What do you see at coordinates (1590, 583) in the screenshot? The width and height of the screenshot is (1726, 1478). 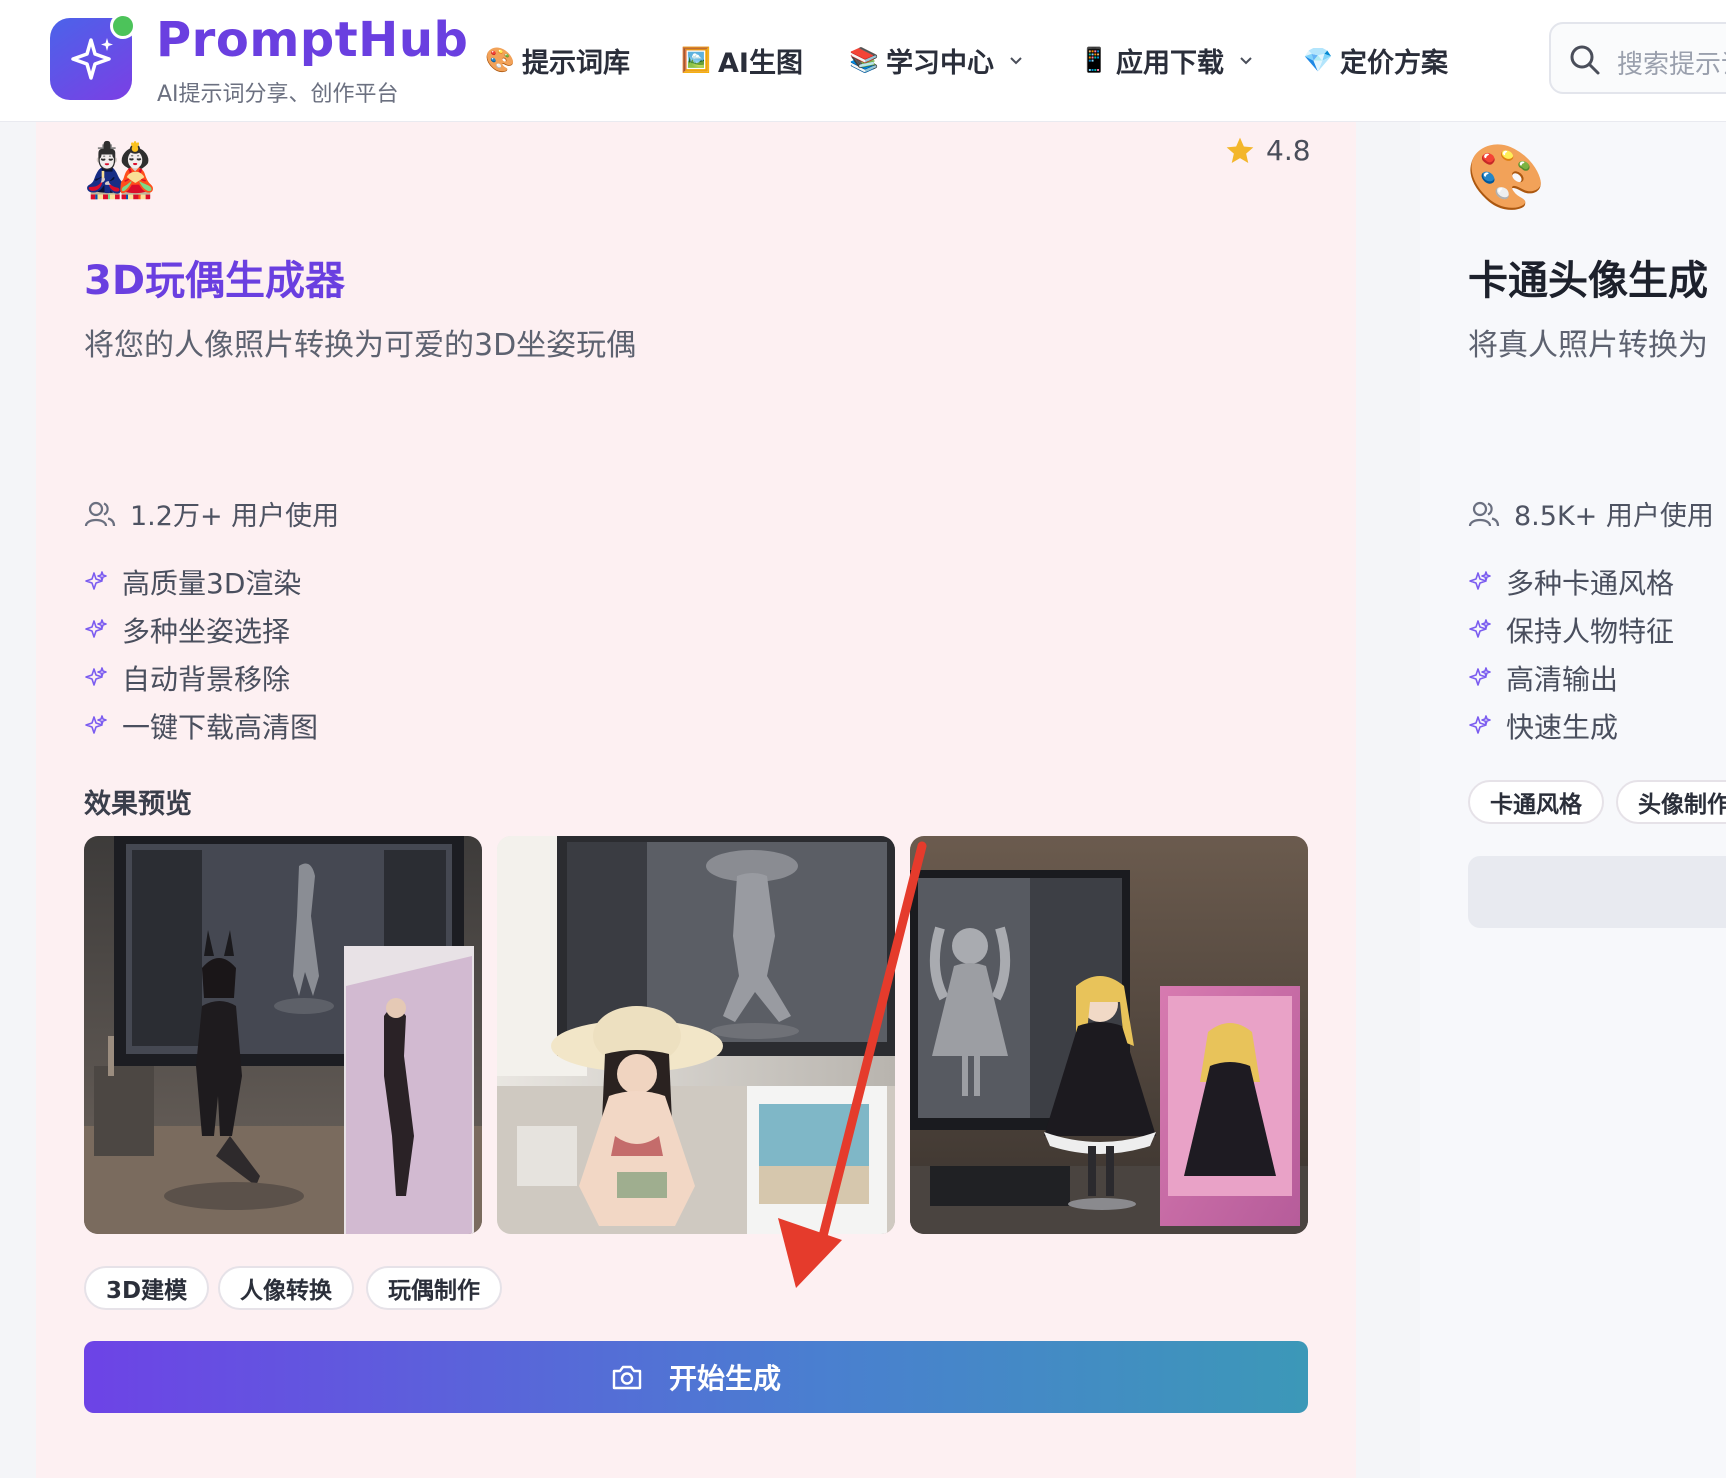 I see `feature-label: 多种卡通风格` at bounding box center [1590, 583].